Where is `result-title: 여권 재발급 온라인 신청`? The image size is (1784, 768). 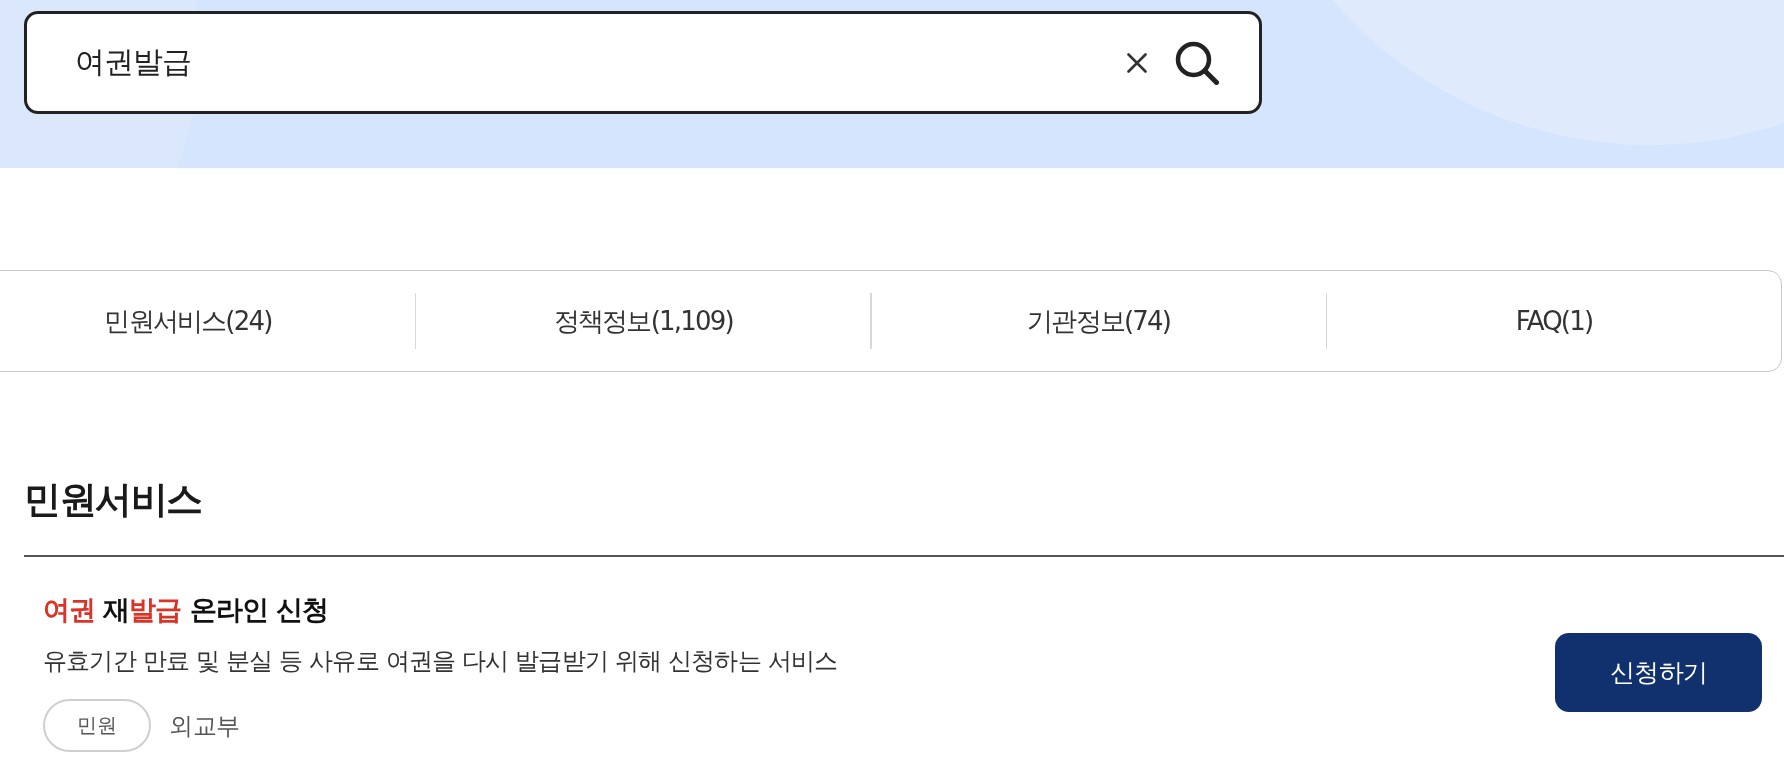
result-title: 여권 재발급 온라인 신청 is located at coordinates (186, 610).